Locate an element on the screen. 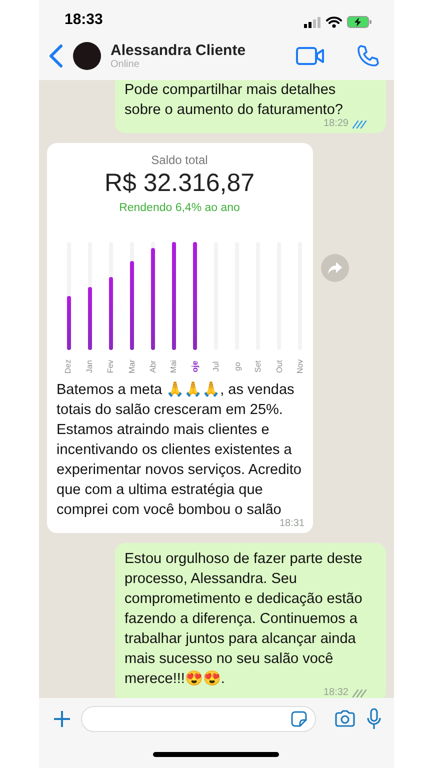  balance-amount: R$ 32.316,87 is located at coordinates (179, 183).